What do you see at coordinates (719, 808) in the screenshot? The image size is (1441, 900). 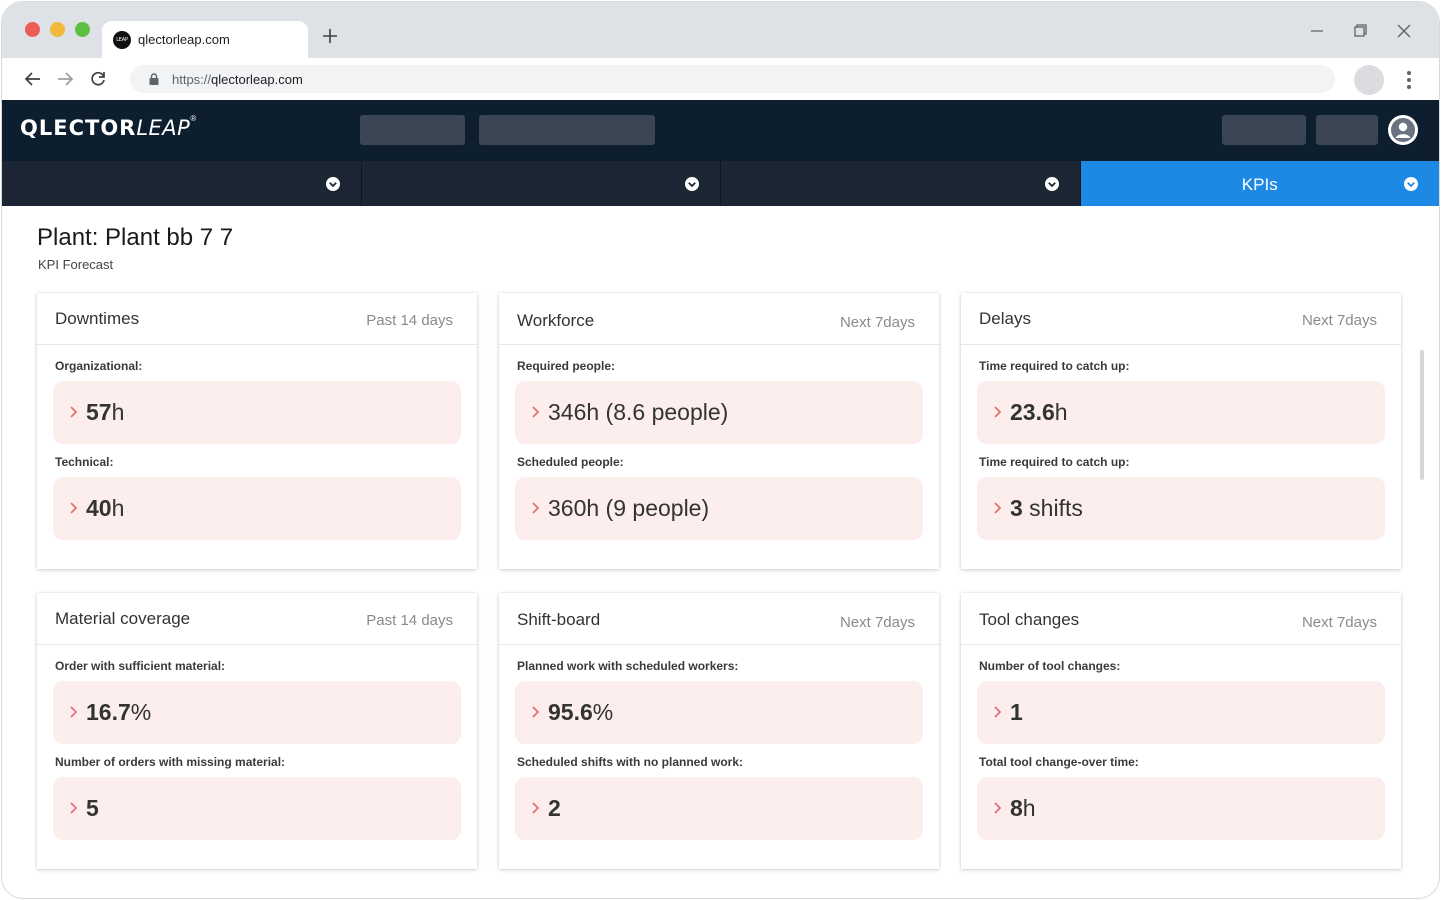 I see `metric-value-box: 2` at bounding box center [719, 808].